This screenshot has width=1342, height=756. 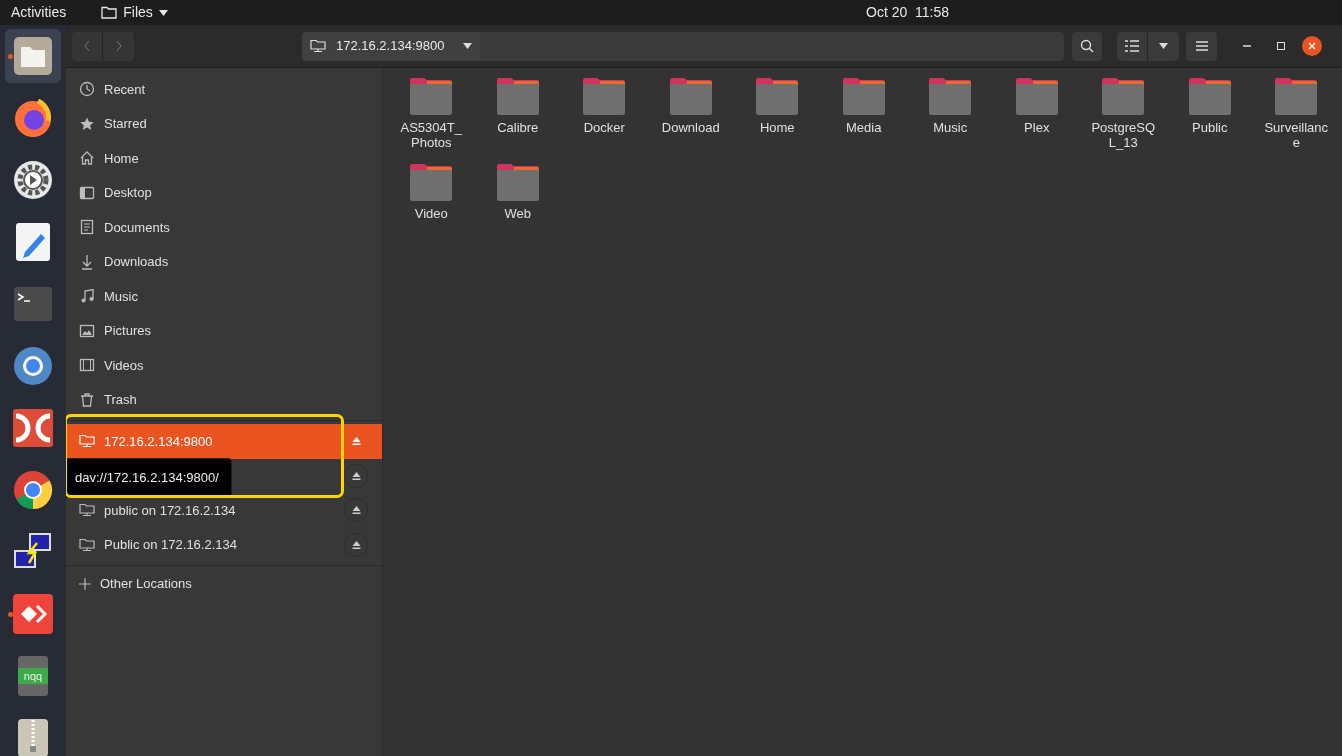 I want to click on folder-label: Video, so click(x=431, y=213).